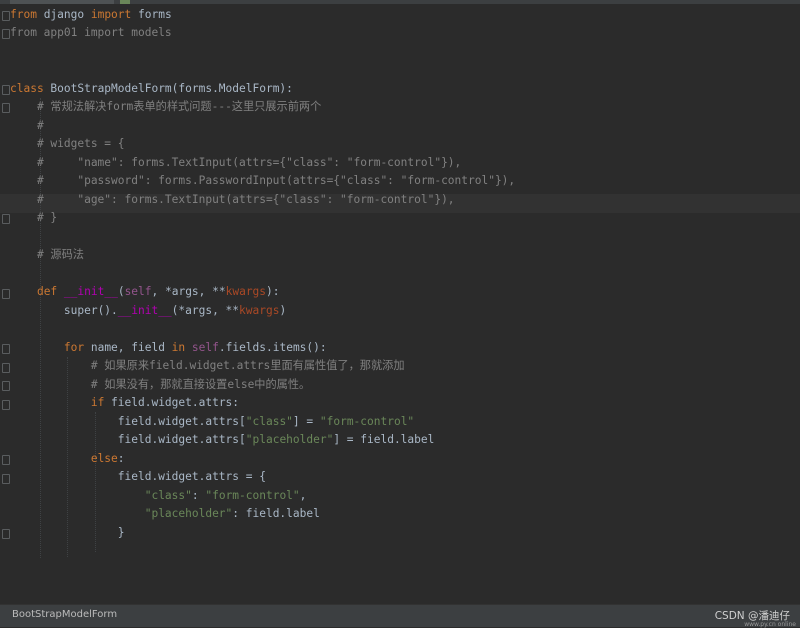 The image size is (800, 628). I want to click on code-token: ), so click(283, 310).